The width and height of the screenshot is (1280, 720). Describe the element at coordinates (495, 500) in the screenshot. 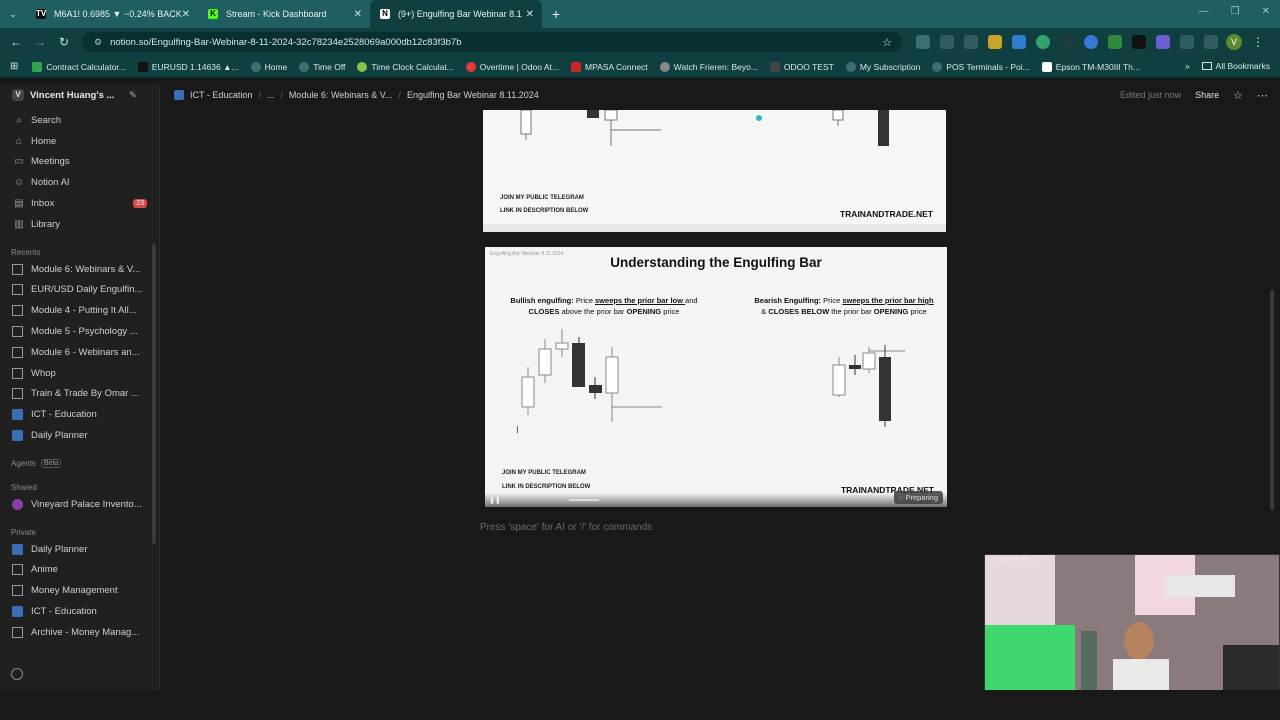

I see `pause-icon: ❚❚` at that location.